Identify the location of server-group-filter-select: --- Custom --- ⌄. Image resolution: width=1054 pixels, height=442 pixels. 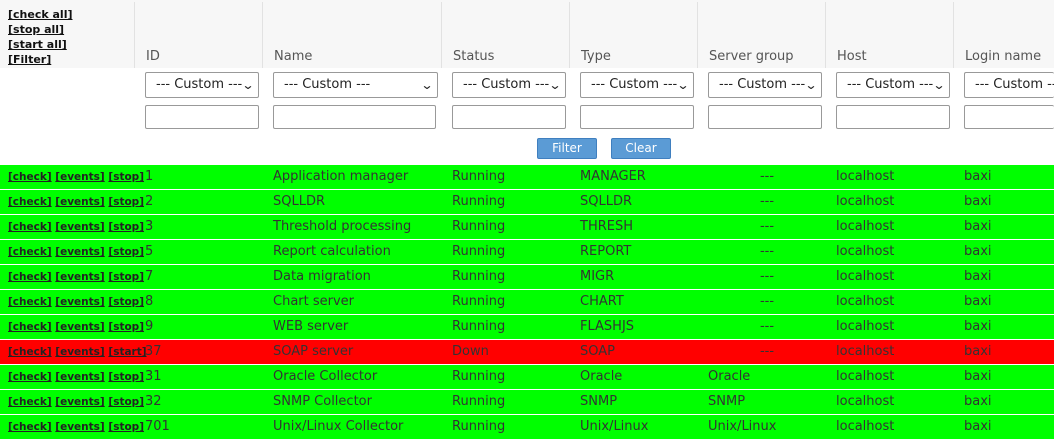
(765, 85).